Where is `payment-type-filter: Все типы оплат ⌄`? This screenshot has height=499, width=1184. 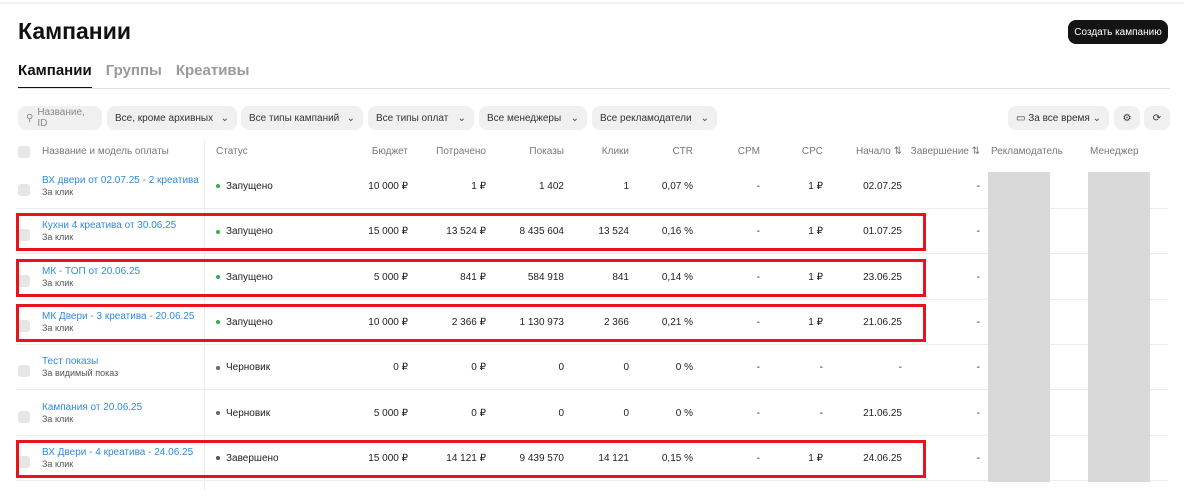 payment-type-filter: Все типы оплат ⌄ is located at coordinates (421, 118).